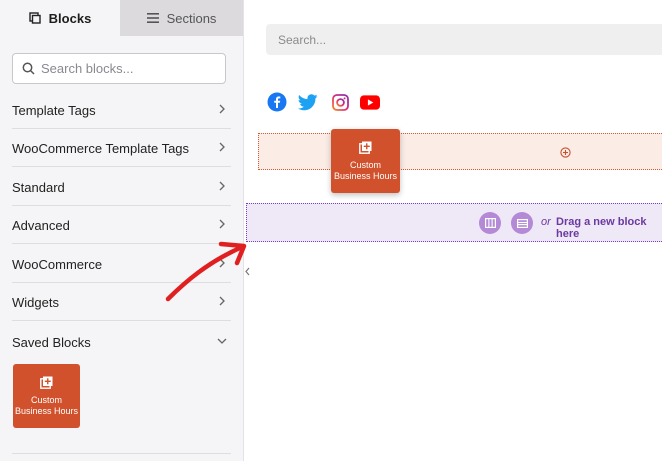 Image resolution: width=662 pixels, height=461 pixels. I want to click on annotation-arrow-icon, so click(206, 271).